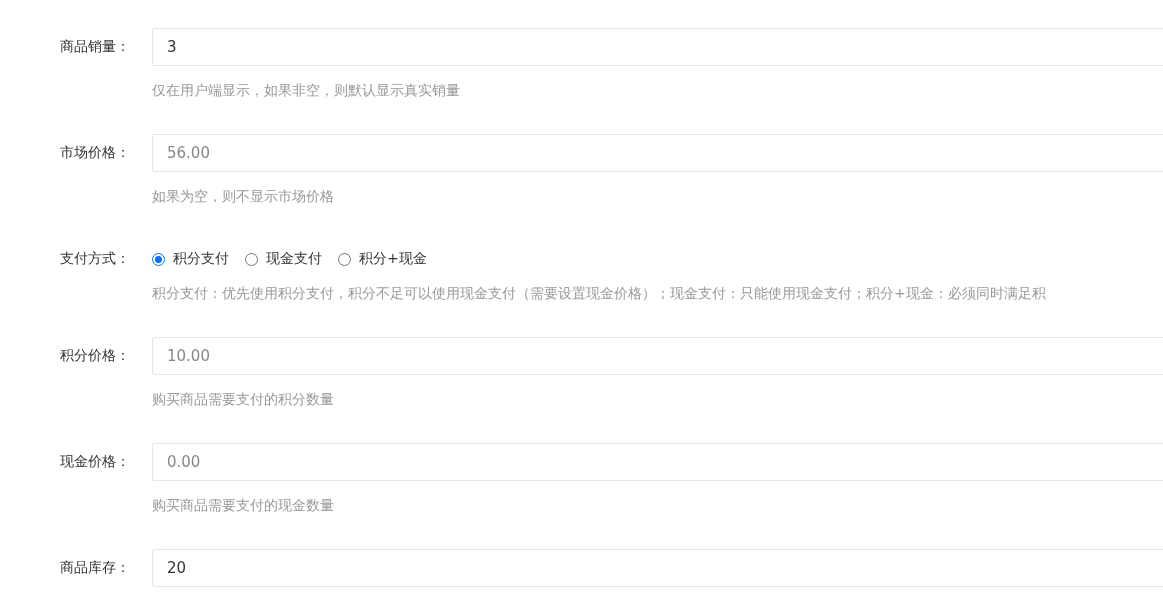  Describe the element at coordinates (94, 153) in the screenshot. I see `field-label: 市场价格：` at that location.